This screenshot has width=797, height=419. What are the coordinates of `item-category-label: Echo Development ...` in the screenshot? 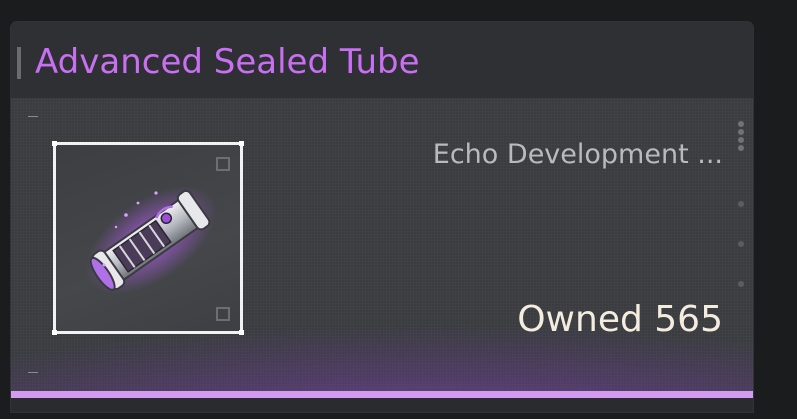 It's located at (577, 154).